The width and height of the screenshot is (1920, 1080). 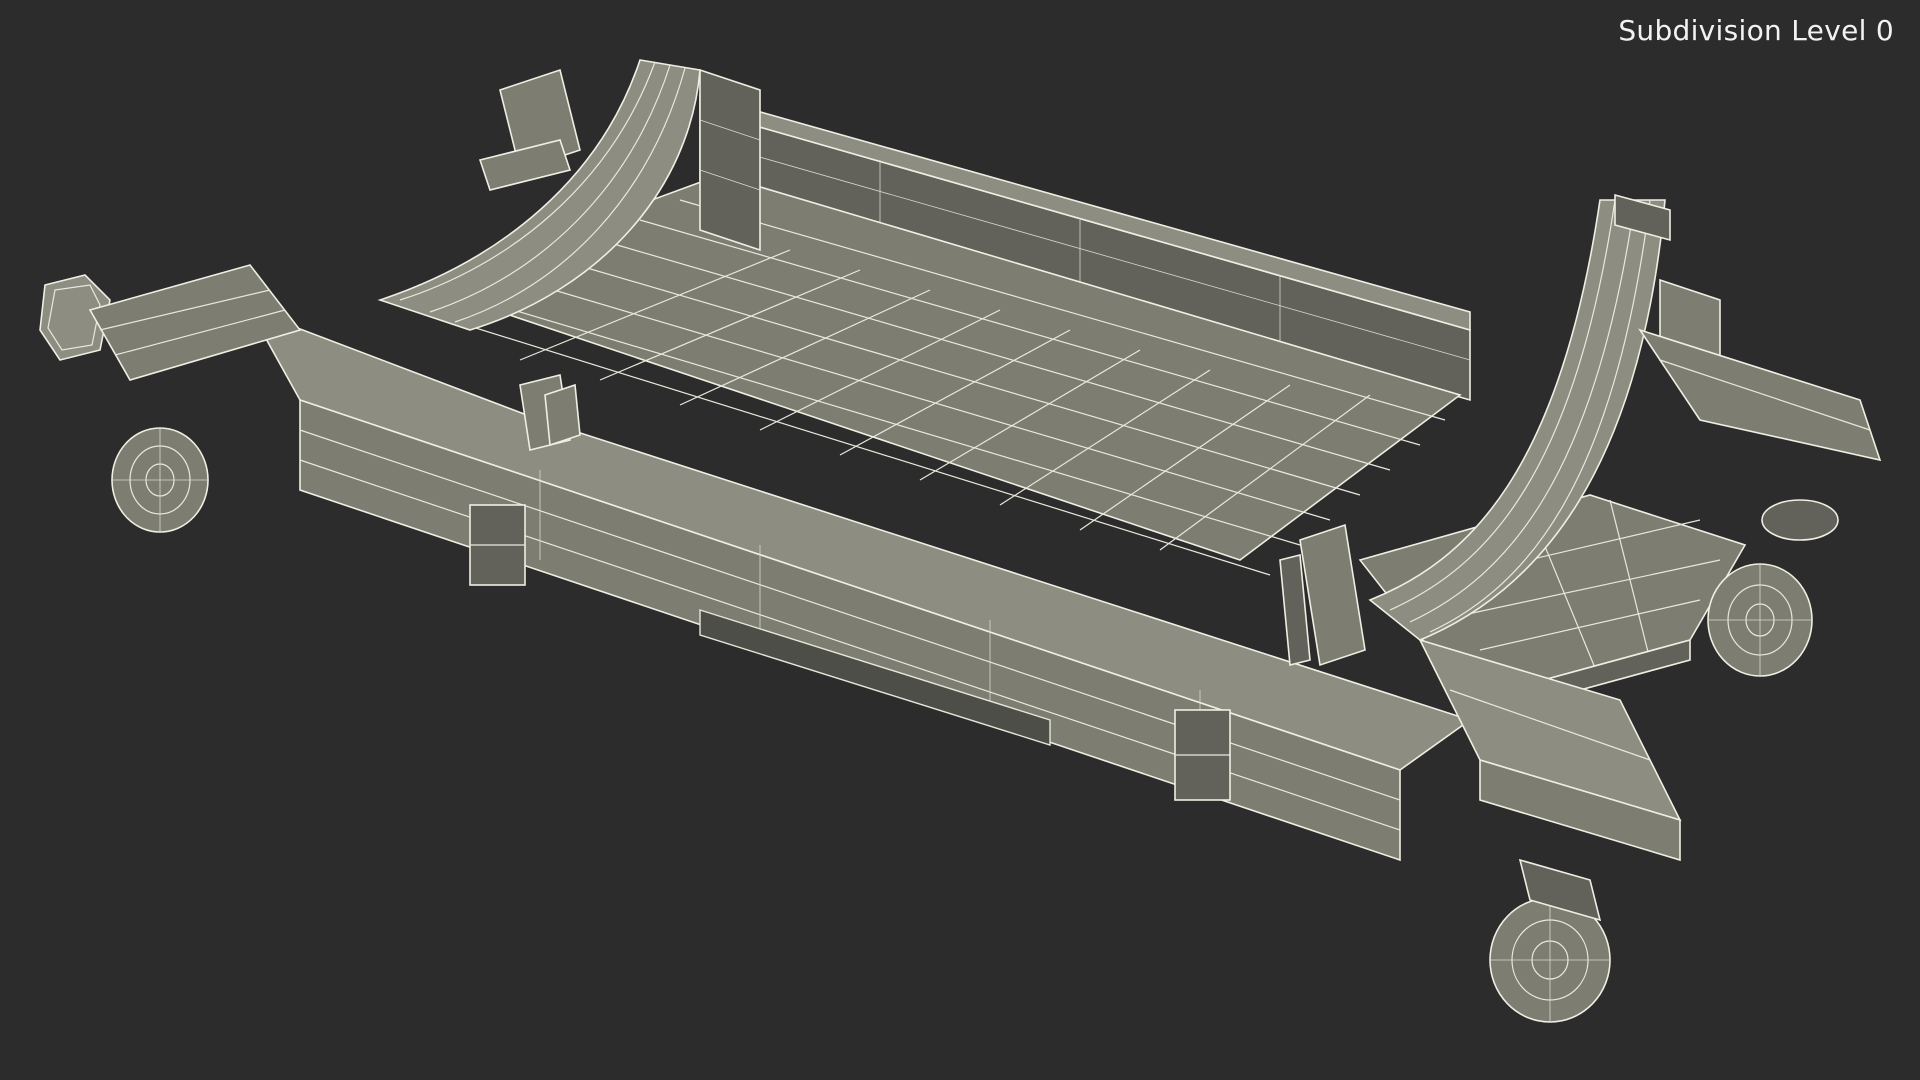 I want to click on wheel-rear-right, so click(x=1773, y=588).